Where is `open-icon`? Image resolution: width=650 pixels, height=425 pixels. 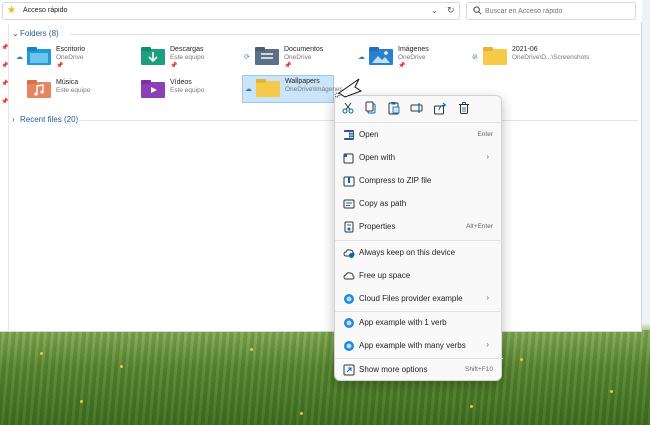 open-icon is located at coordinates (349, 135).